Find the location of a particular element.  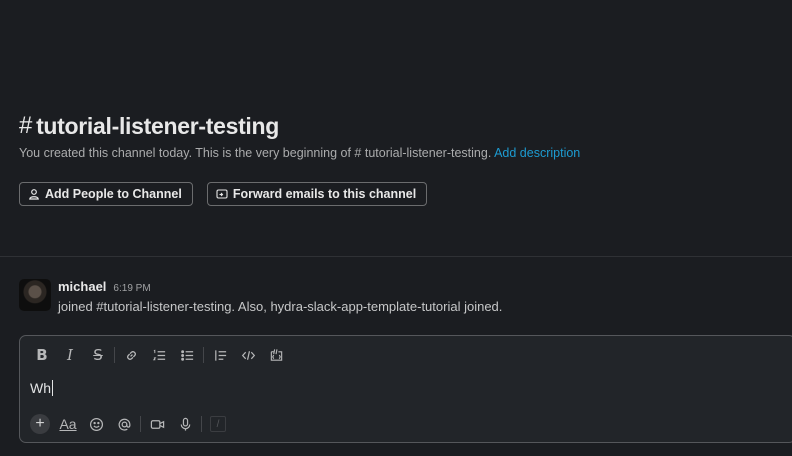

italic-button: I is located at coordinates (70, 355).